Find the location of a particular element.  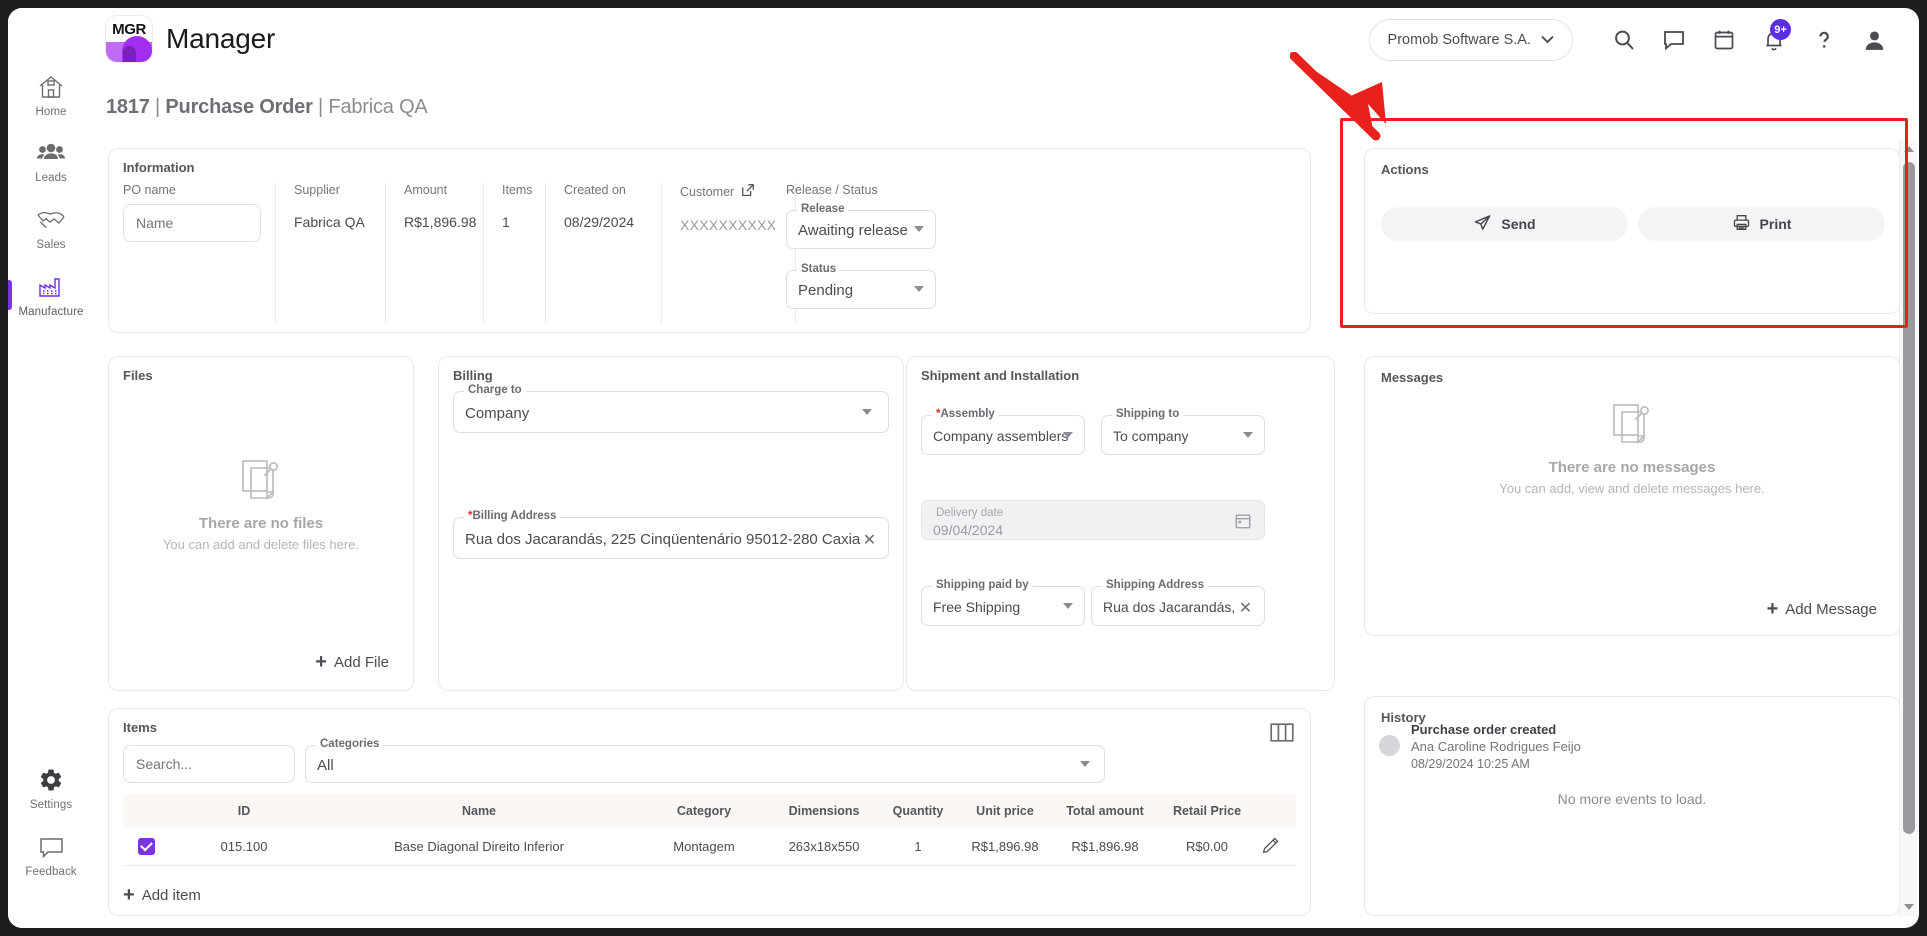

factory-icon is located at coordinates (51, 287).